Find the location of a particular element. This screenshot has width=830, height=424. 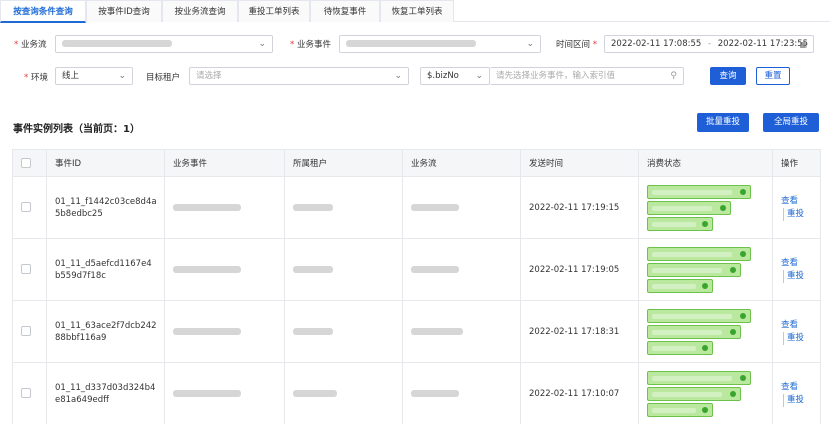

env-value: 线上 is located at coordinates (71, 76).